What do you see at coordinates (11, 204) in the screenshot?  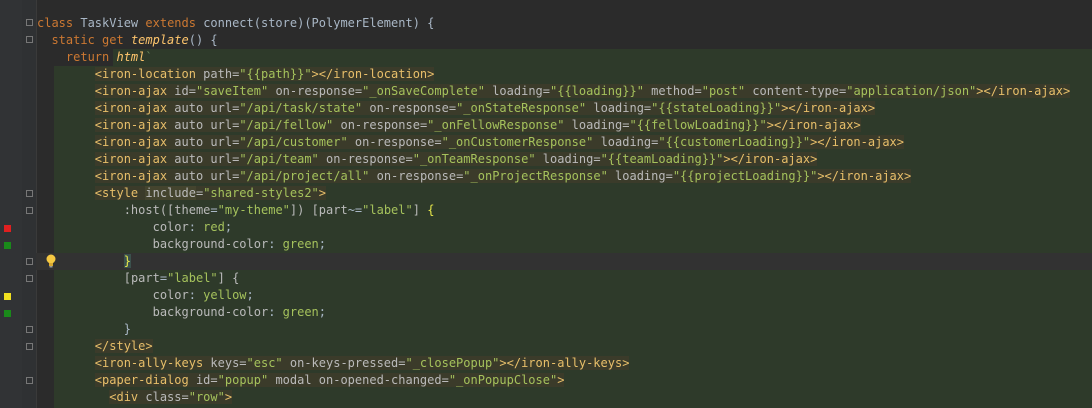 I see `line-gutter` at bounding box center [11, 204].